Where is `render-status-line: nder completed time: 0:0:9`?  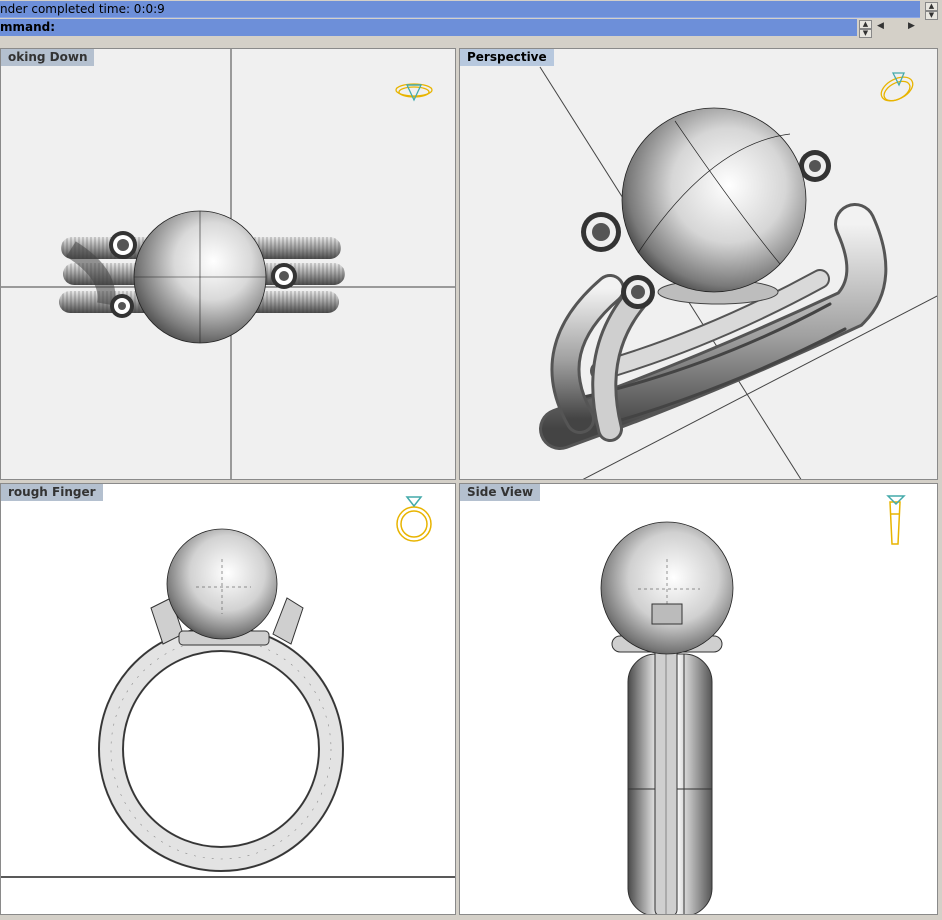 render-status-line: nder completed time: 0:0:9 is located at coordinates (460, 9).